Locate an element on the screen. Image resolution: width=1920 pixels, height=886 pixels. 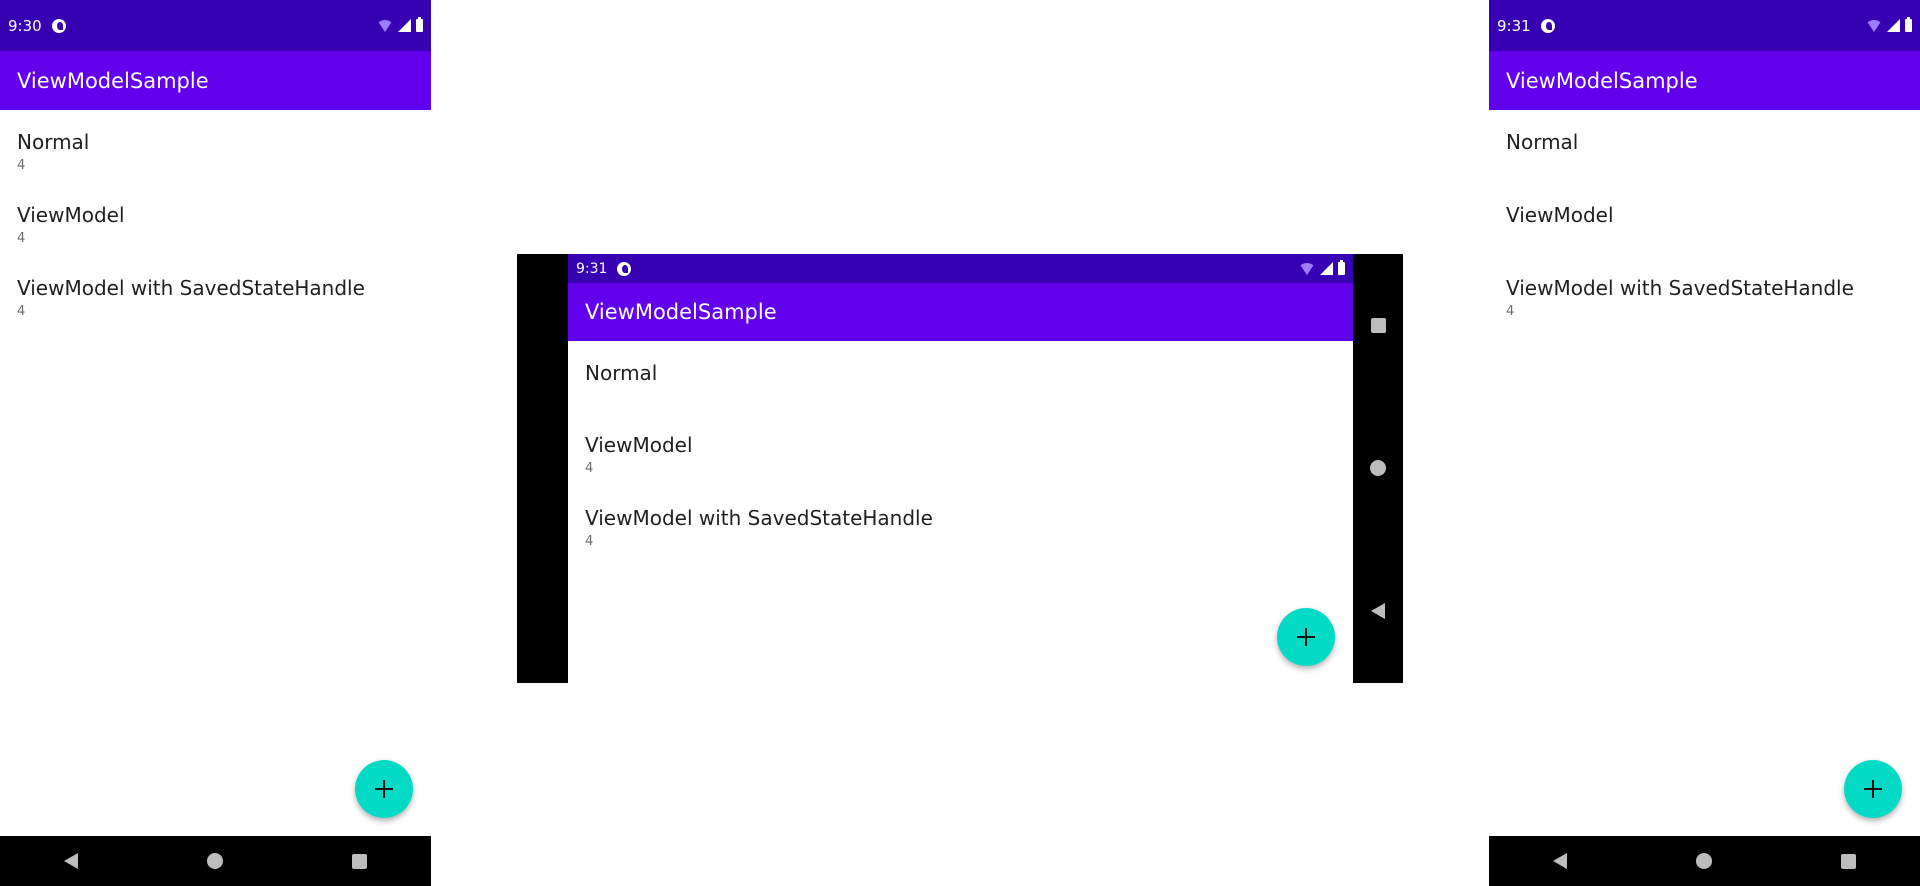
left-letterbox is located at coordinates (542, 468).